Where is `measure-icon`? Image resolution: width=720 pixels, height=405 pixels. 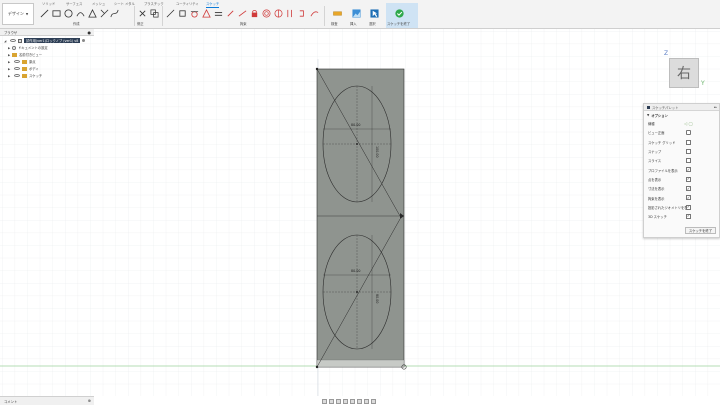
measure-icon is located at coordinates (337, 13).